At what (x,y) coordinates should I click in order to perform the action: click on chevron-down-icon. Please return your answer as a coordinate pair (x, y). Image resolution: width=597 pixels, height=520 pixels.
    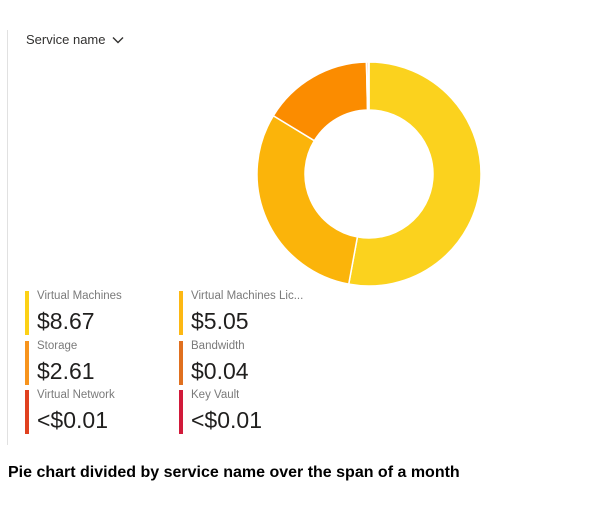
    Looking at the image, I should click on (118, 39).